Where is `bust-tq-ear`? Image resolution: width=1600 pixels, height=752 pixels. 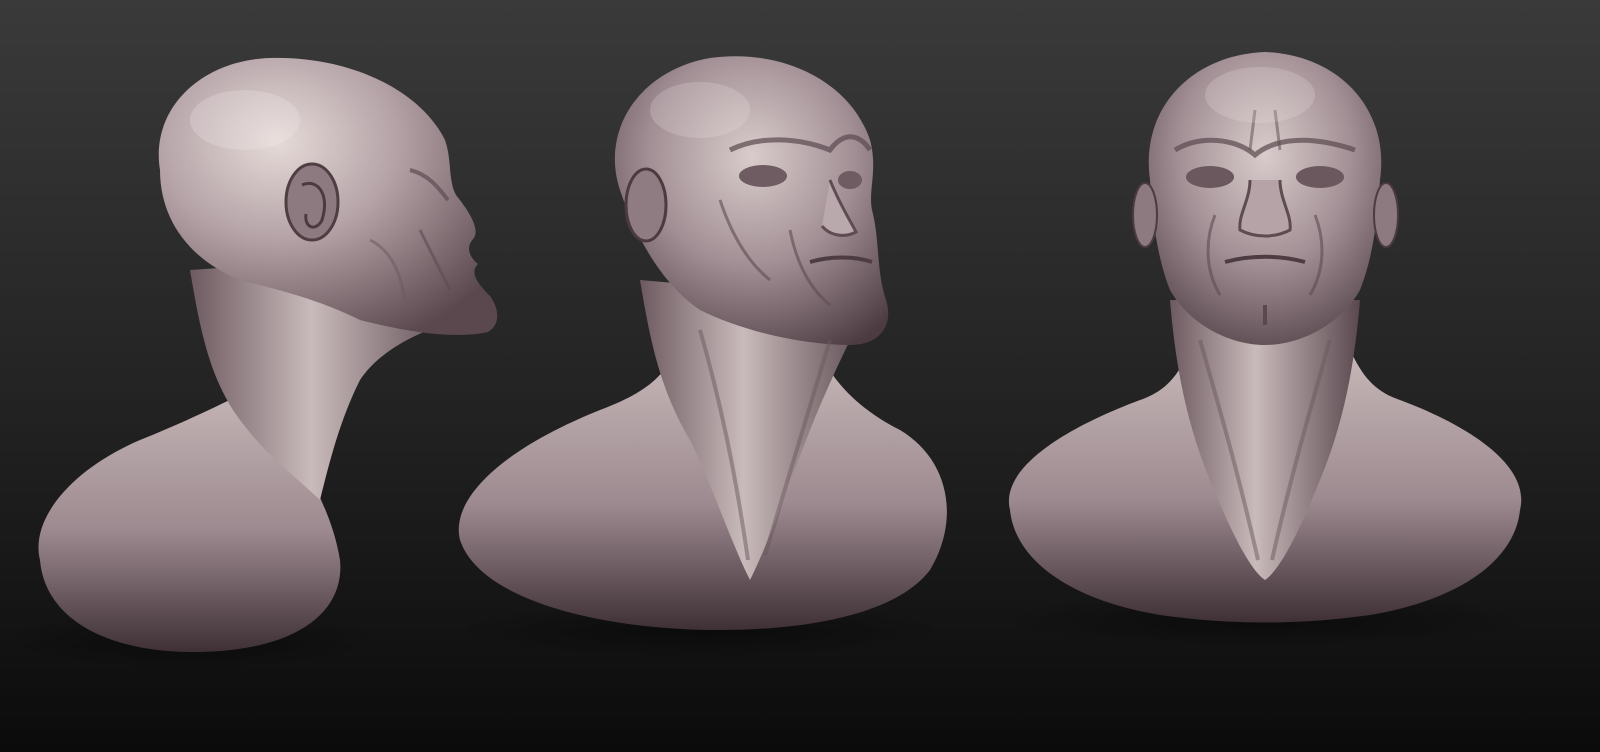 bust-tq-ear is located at coordinates (646, 205).